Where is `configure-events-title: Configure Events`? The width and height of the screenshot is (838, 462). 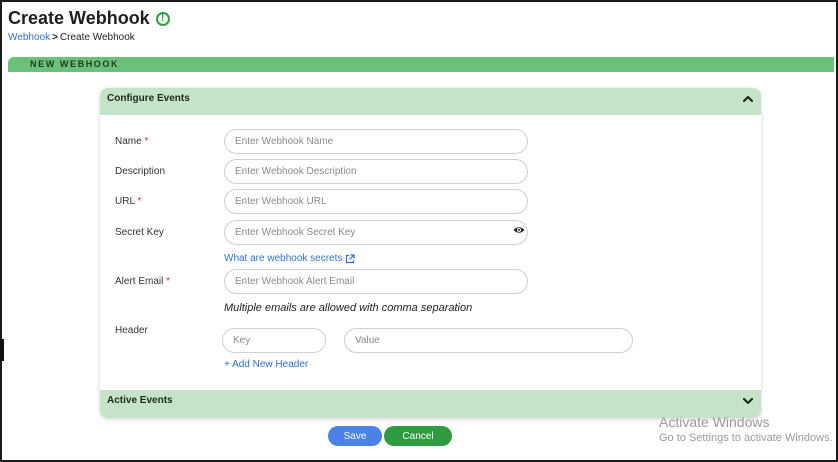 configure-events-title: Configure Events is located at coordinates (148, 98).